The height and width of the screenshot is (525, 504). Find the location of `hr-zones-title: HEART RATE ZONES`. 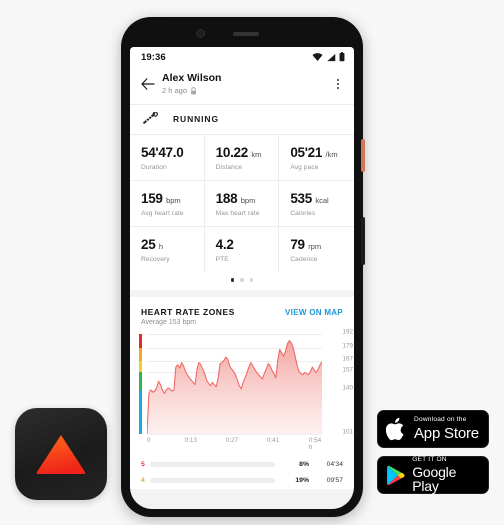

hr-zones-title: HEART RATE ZONES is located at coordinates (188, 311).